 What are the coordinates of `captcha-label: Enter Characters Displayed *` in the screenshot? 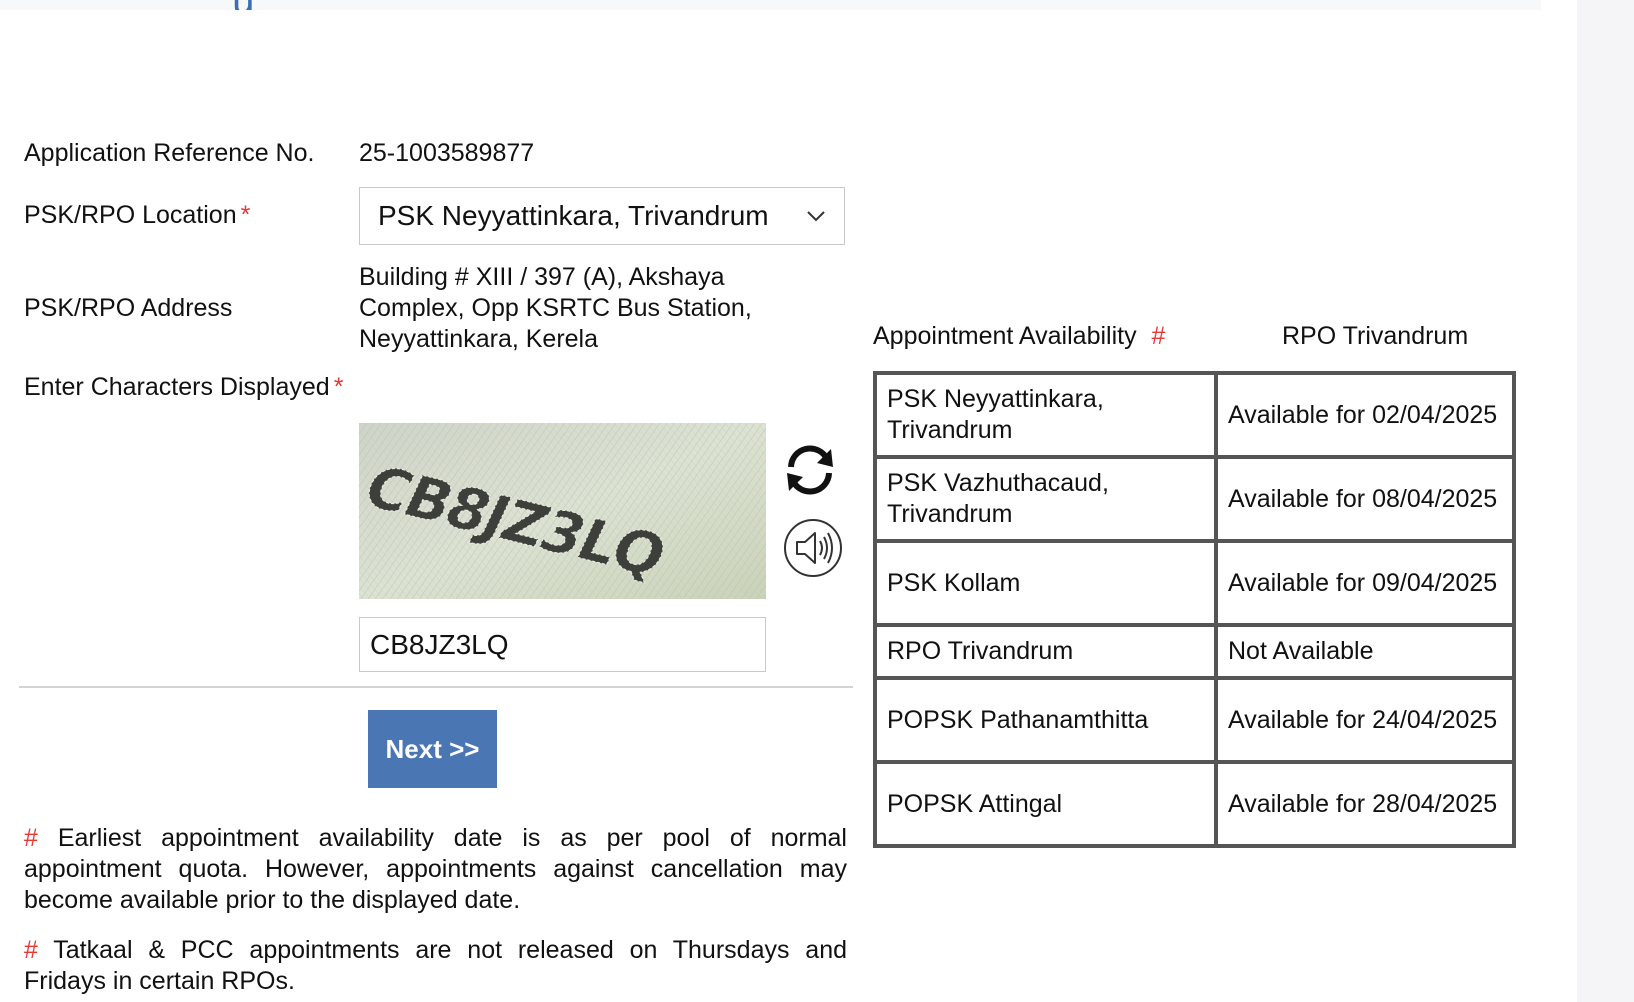 It's located at (183, 387).